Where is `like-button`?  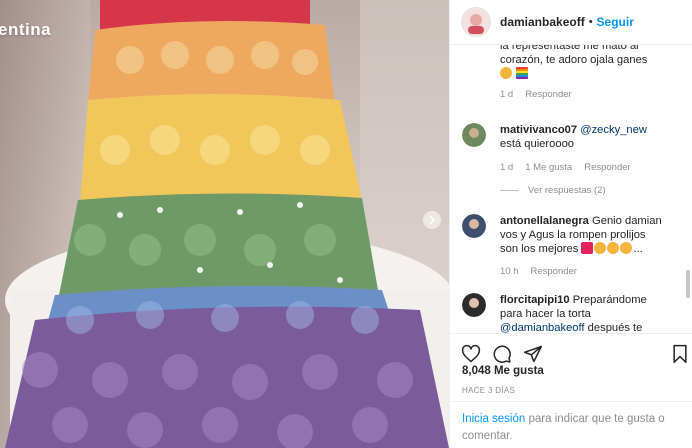 like-button is located at coordinates (471, 354).